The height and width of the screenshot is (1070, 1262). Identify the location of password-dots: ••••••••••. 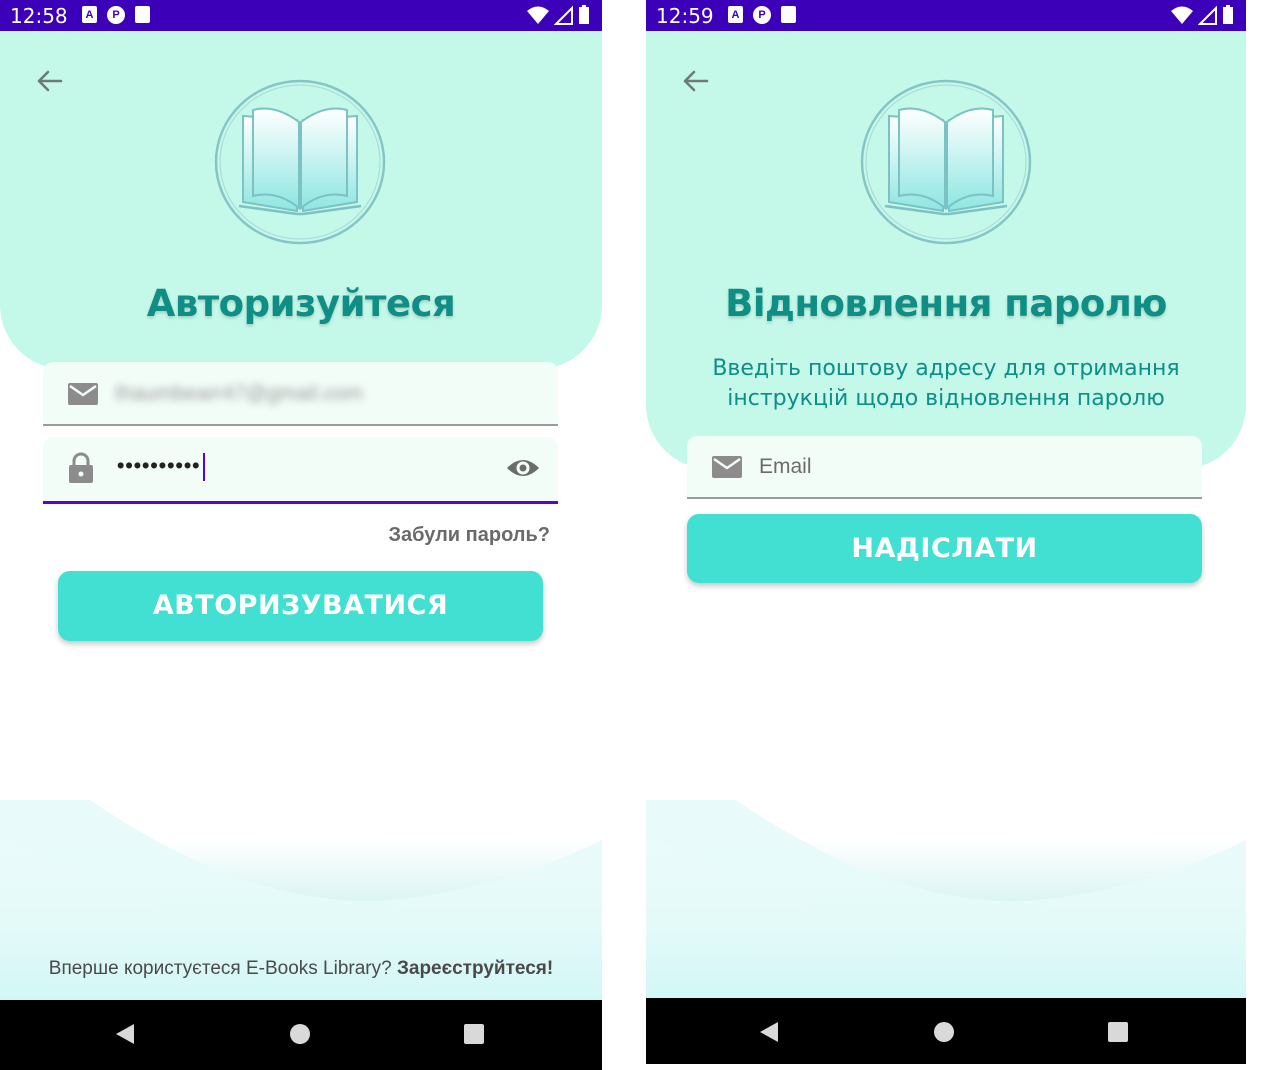
(159, 466).